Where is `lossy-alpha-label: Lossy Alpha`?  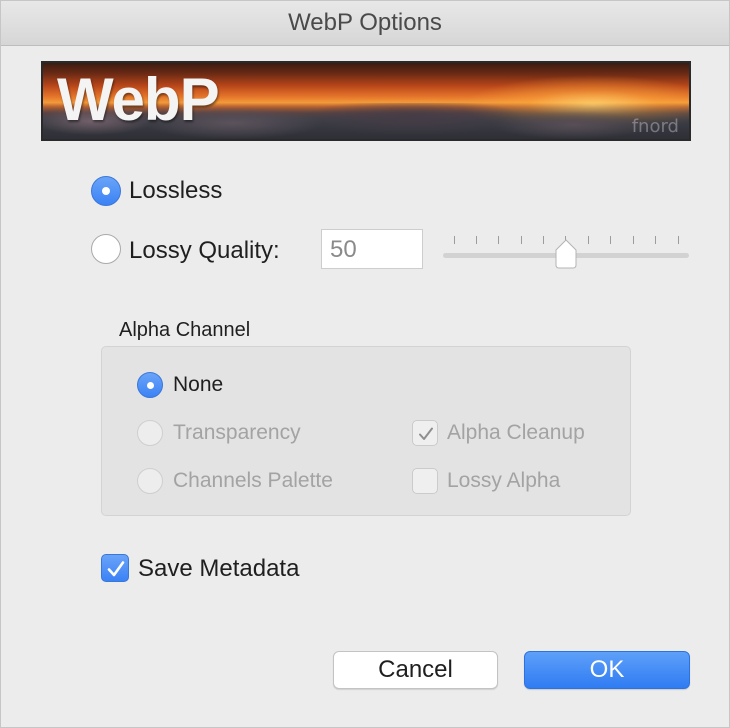
lossy-alpha-label: Lossy Alpha is located at coordinates (503, 481).